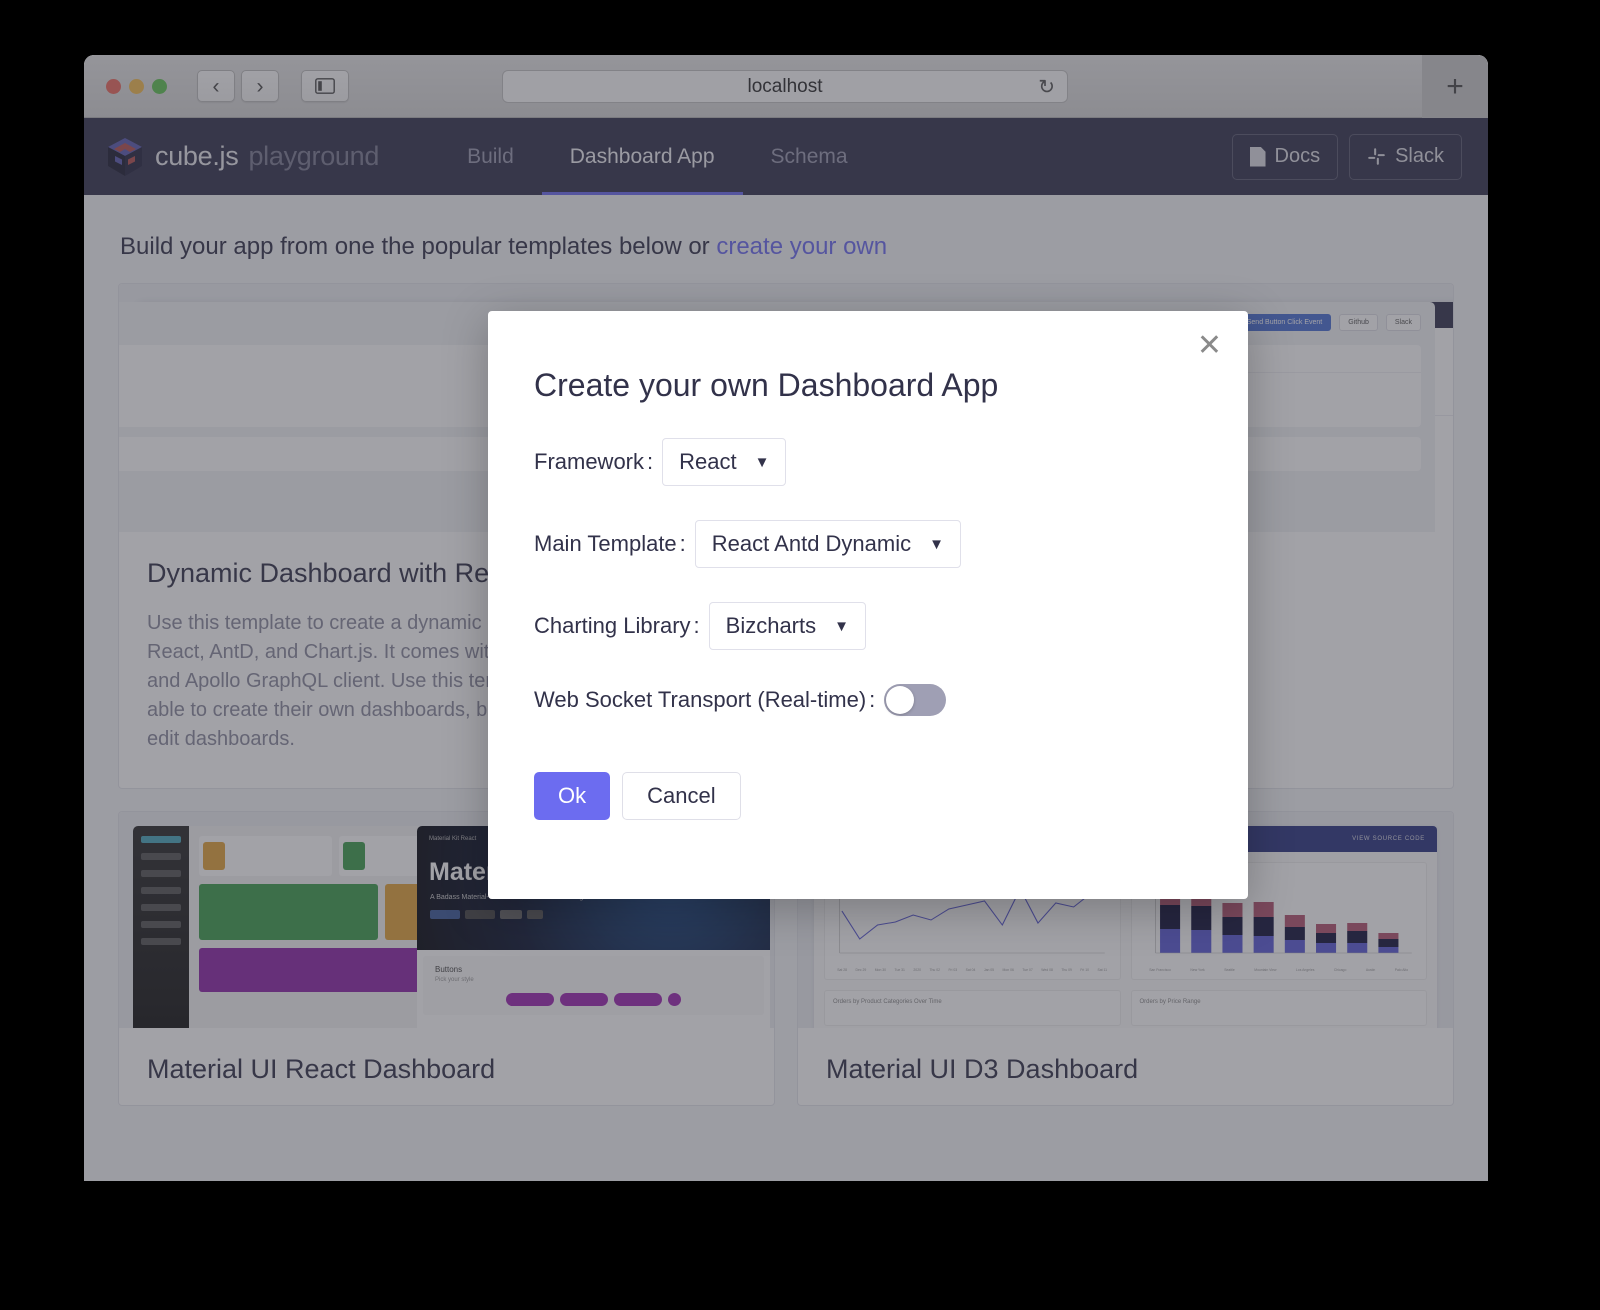 The width and height of the screenshot is (1600, 1310). I want to click on toggle-knob, so click(900, 700).